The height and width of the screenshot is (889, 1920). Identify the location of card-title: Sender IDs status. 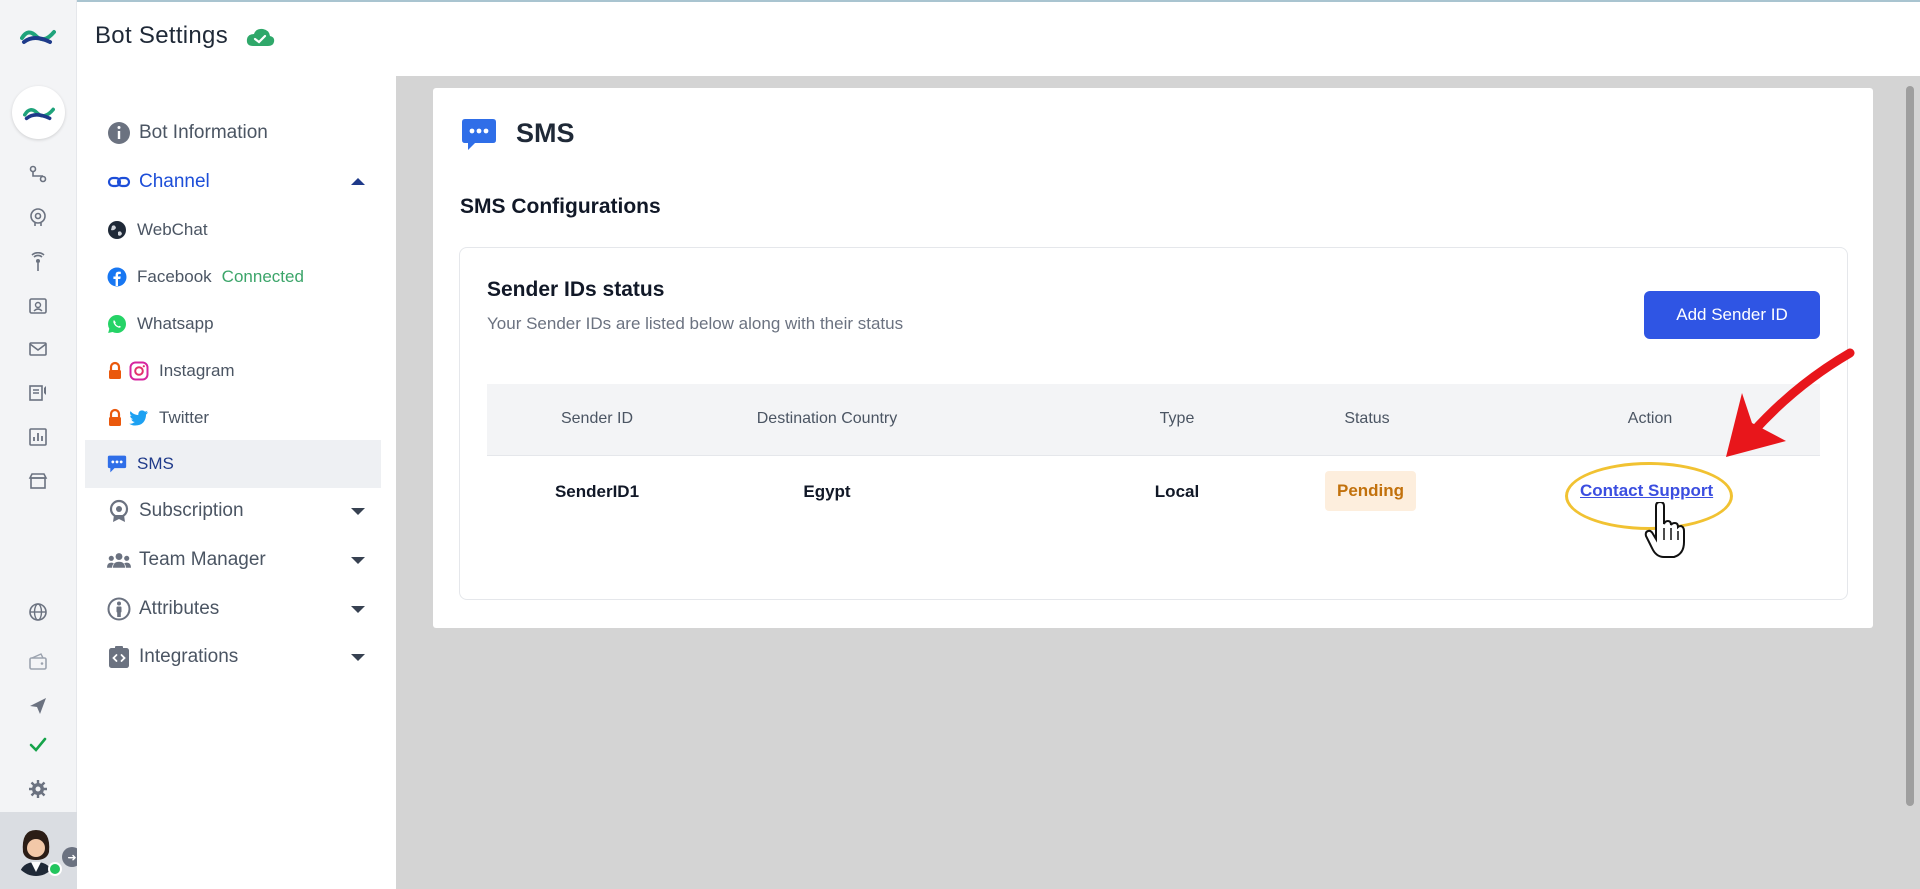
(576, 289).